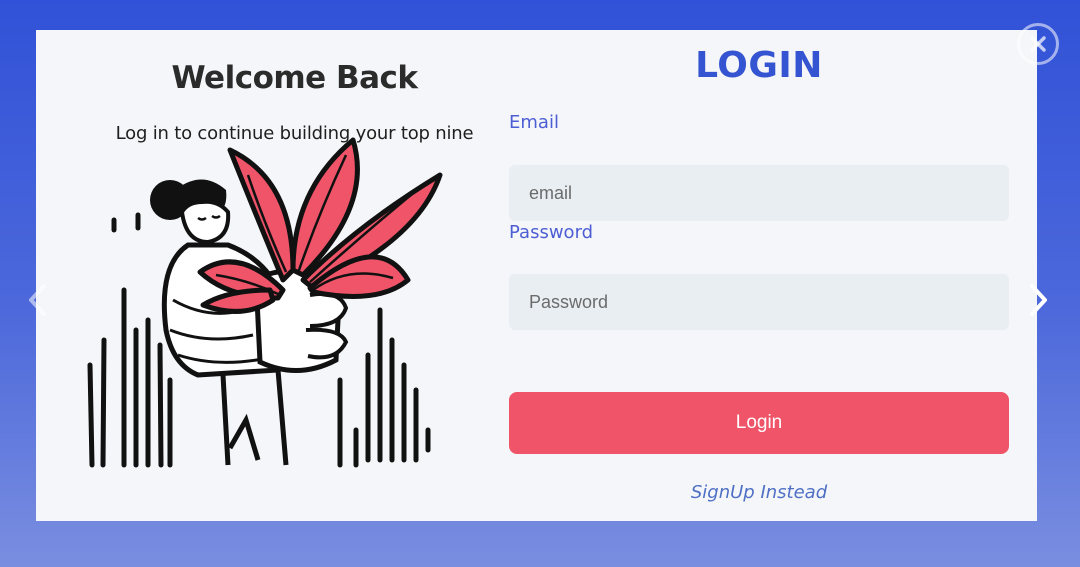 The height and width of the screenshot is (567, 1080). What do you see at coordinates (759, 193) in the screenshot?
I see `email-field` at bounding box center [759, 193].